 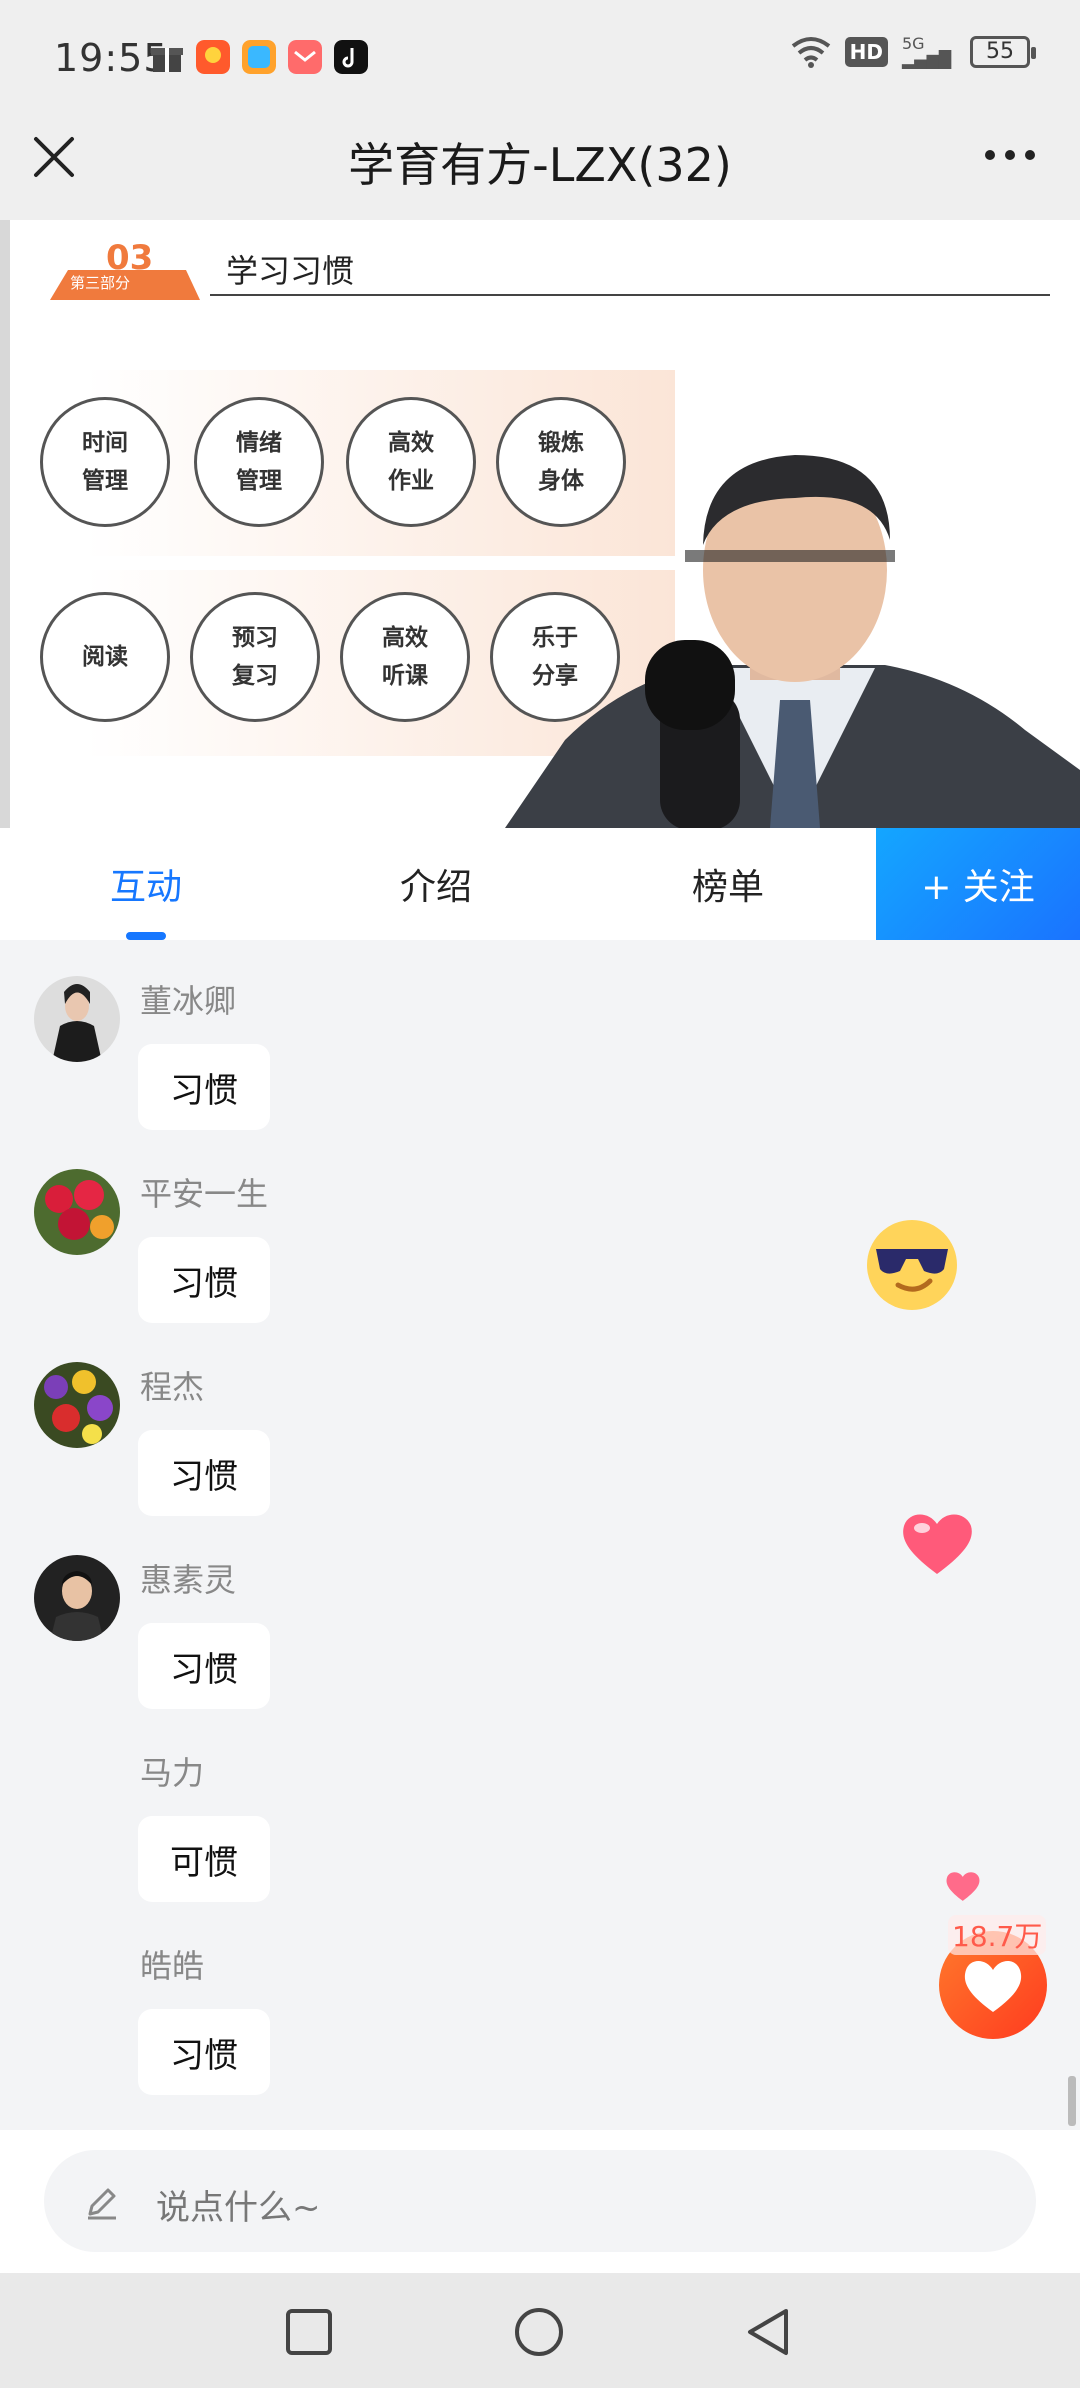 I want to click on tab-interact: 互动, so click(x=146, y=884).